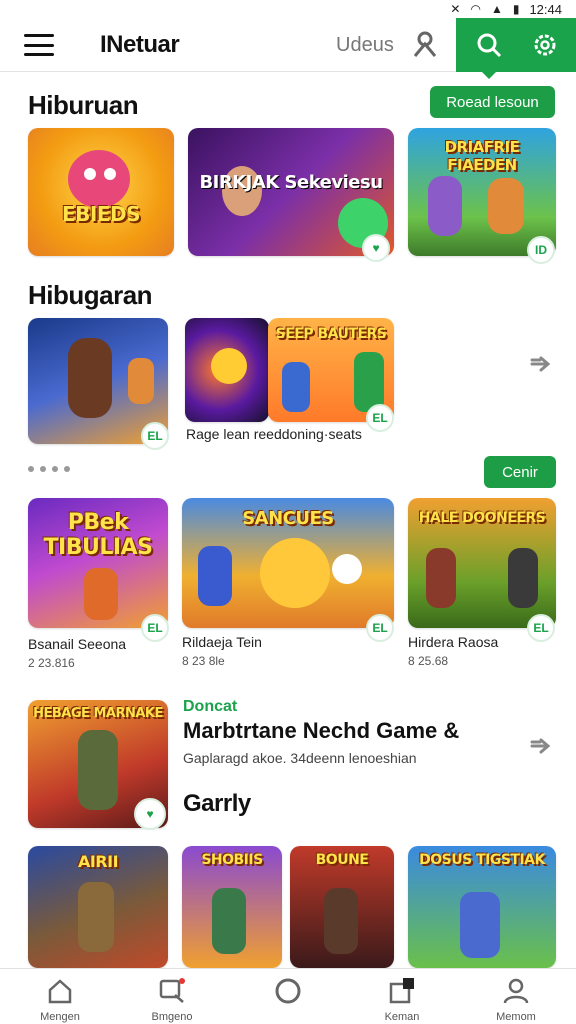  What do you see at coordinates (288, 48) in the screenshot?
I see `app-bar: INetuar Udeus` at bounding box center [288, 48].